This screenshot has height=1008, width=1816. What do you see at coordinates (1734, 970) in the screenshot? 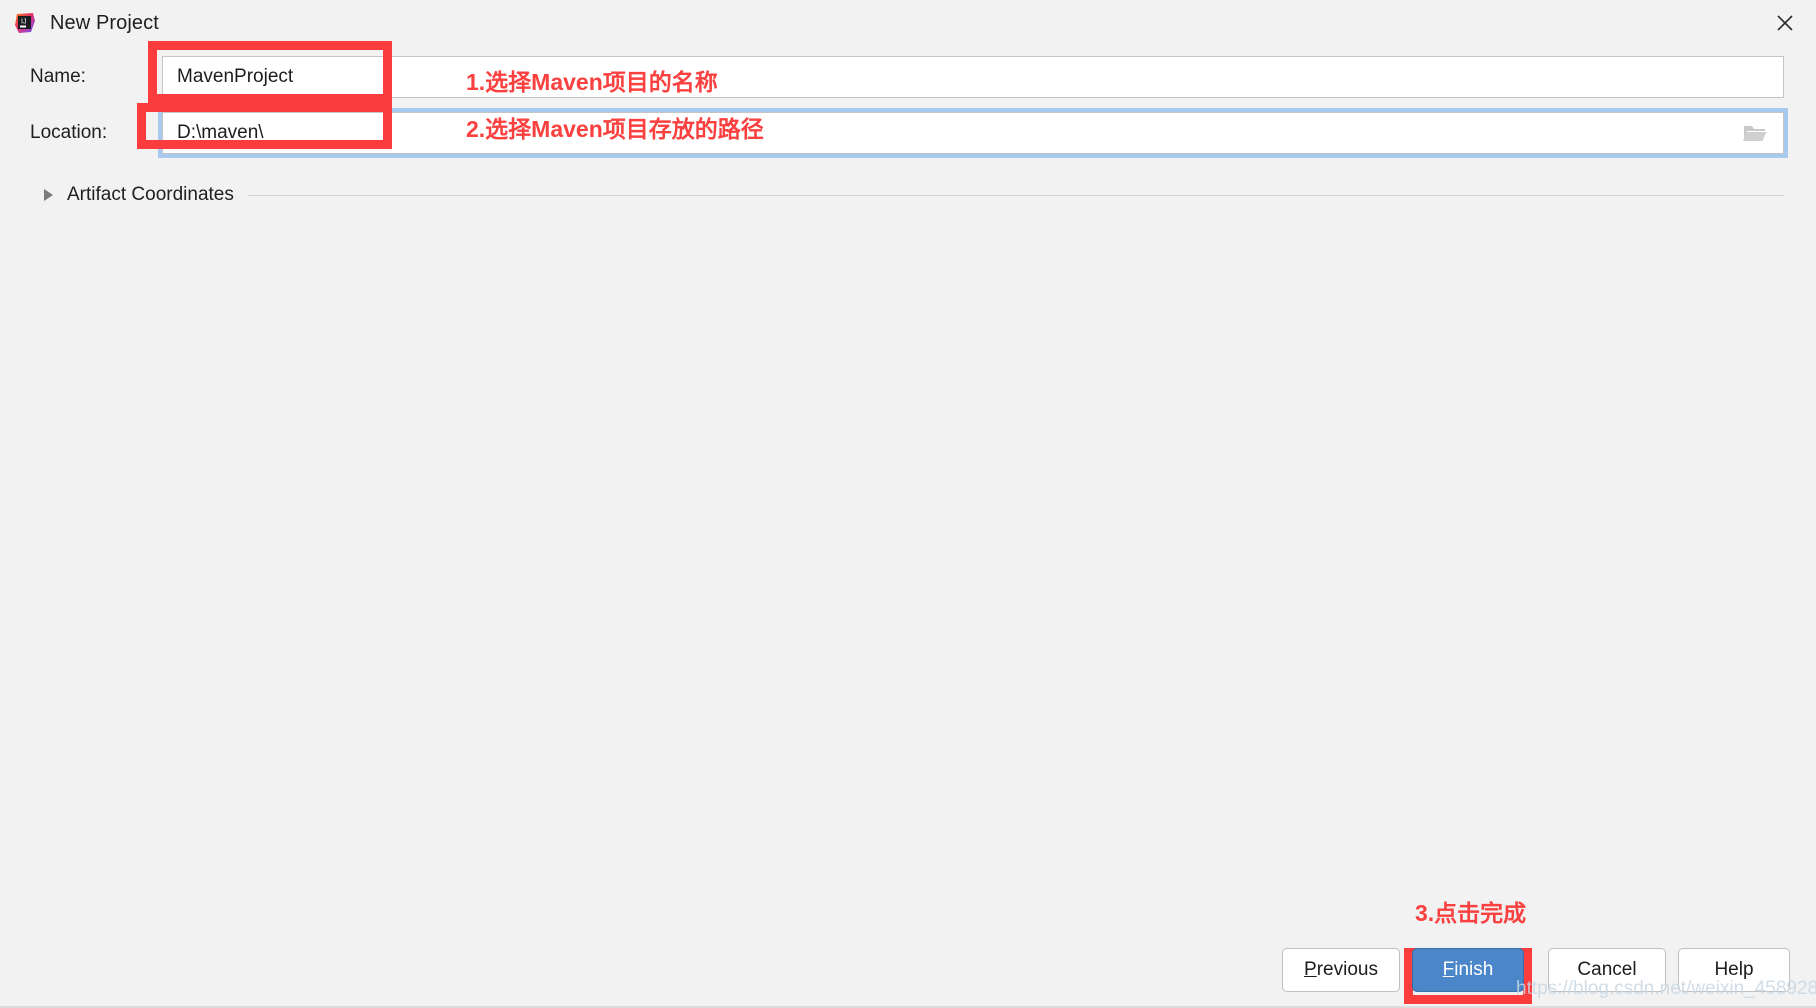
I see `help-button: Help` at bounding box center [1734, 970].